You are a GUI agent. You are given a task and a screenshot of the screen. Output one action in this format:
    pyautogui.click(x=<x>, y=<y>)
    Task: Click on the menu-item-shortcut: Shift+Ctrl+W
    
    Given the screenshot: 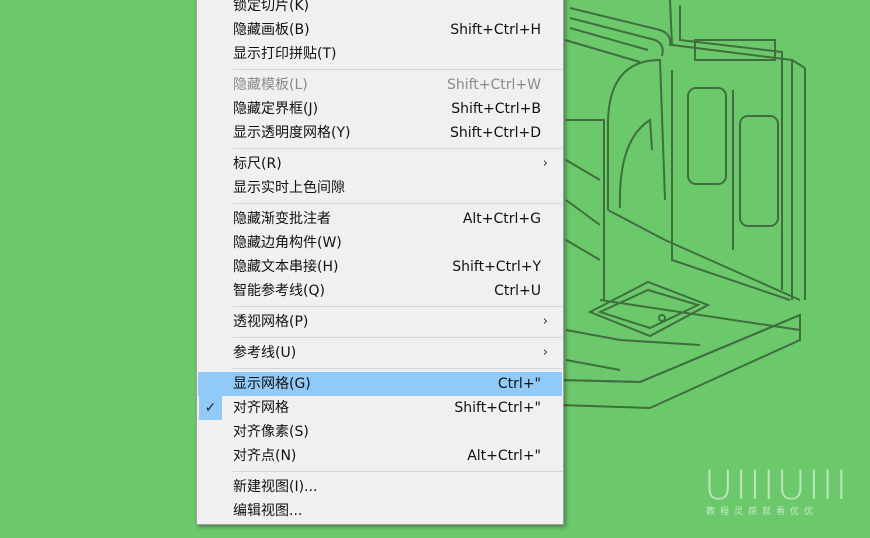 What is the action you would take?
    pyautogui.click(x=493, y=85)
    